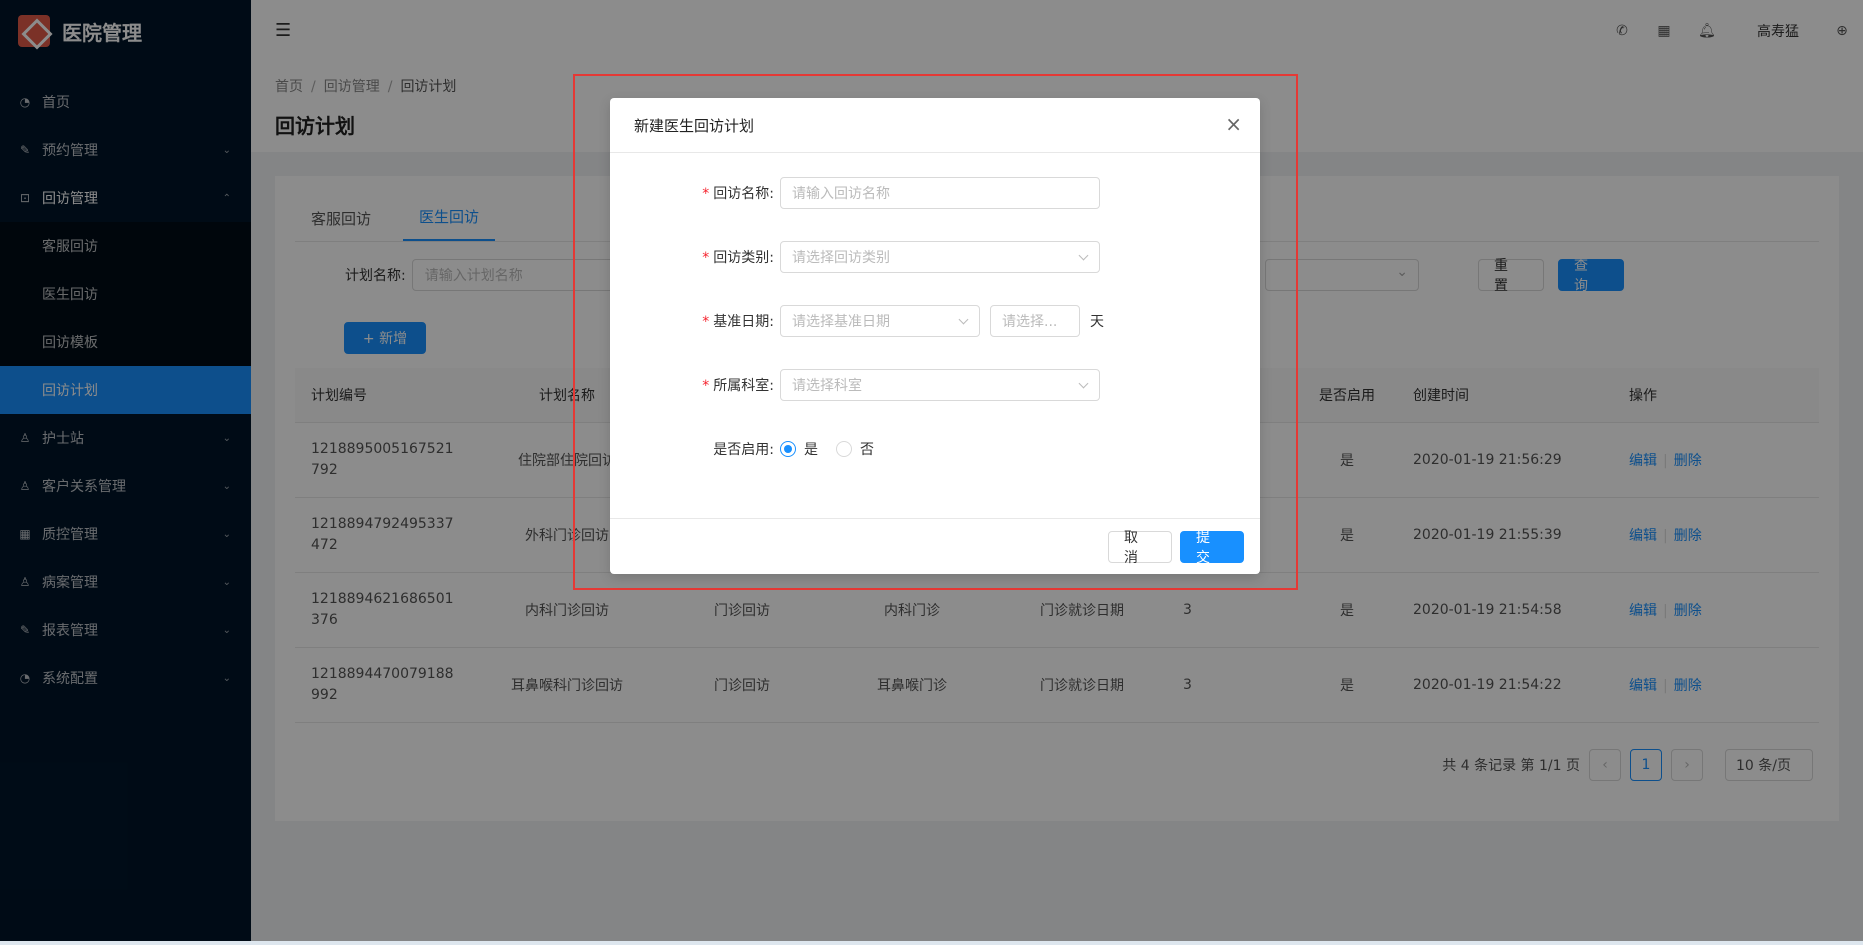  I want to click on followup-category-select: 请选择回访类别, so click(940, 257).